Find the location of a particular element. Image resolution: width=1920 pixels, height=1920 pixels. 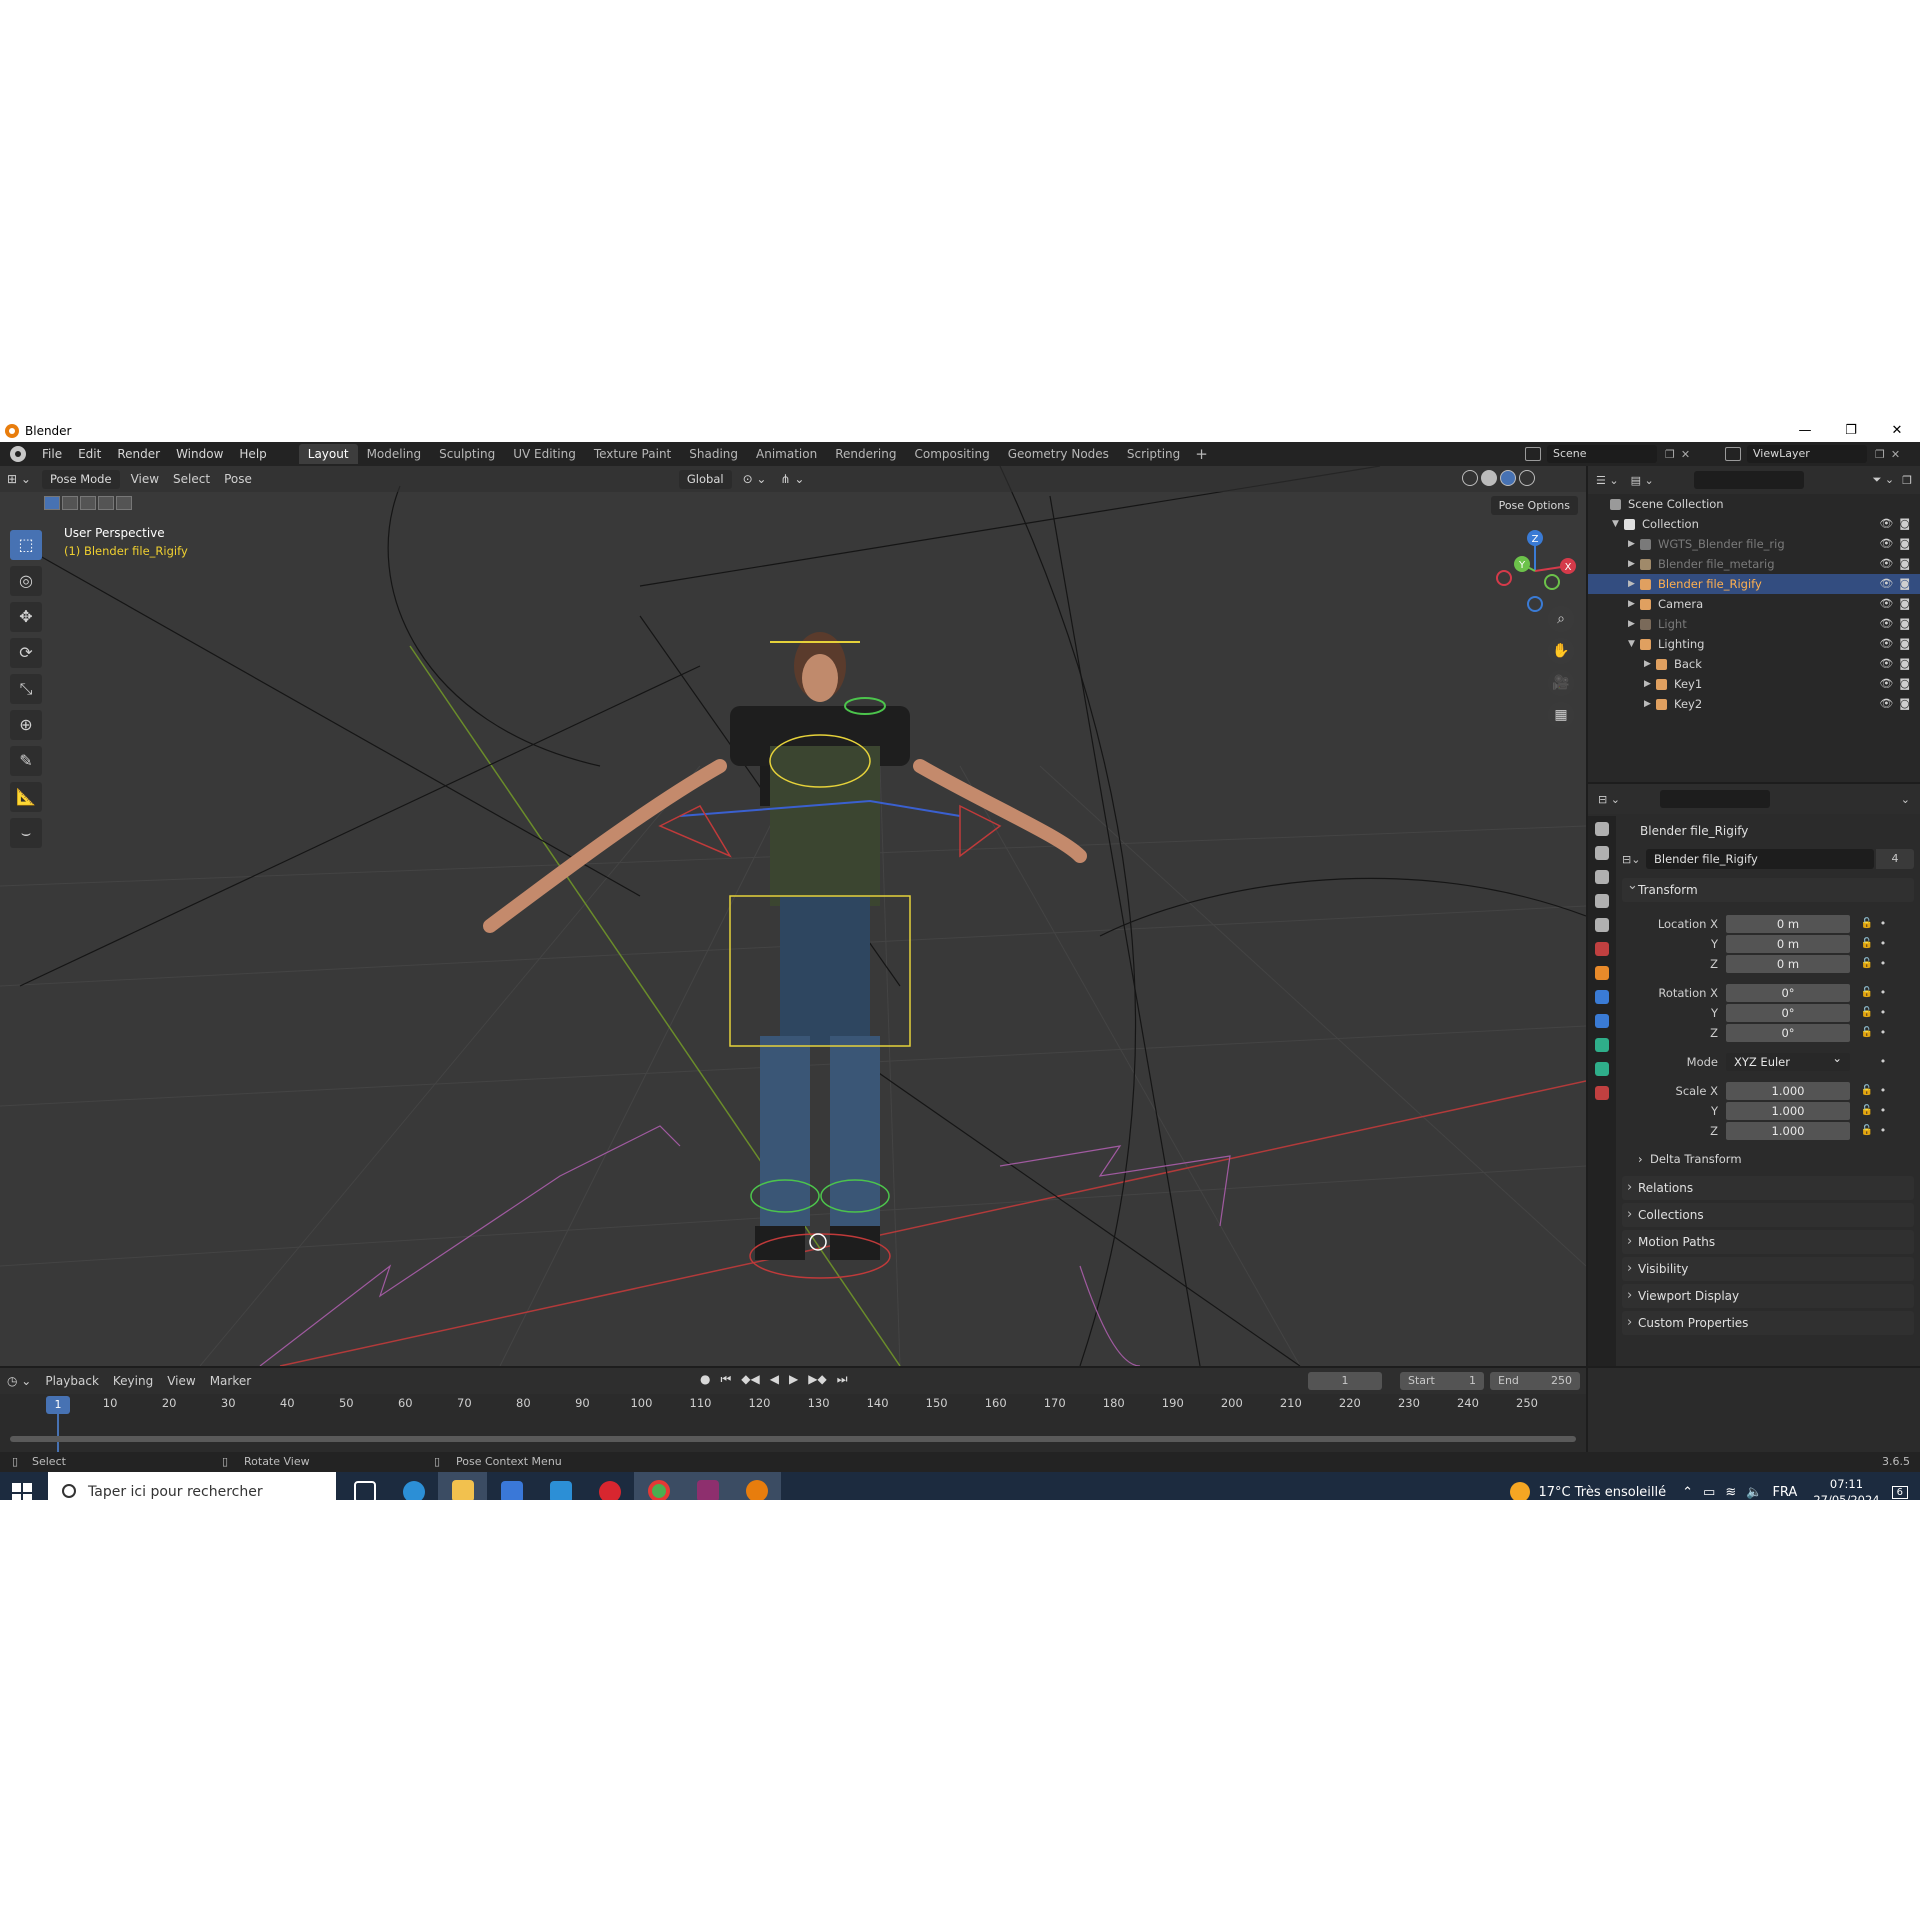

weather-text: 17°C Très ensoleillé is located at coordinates (1602, 1492).